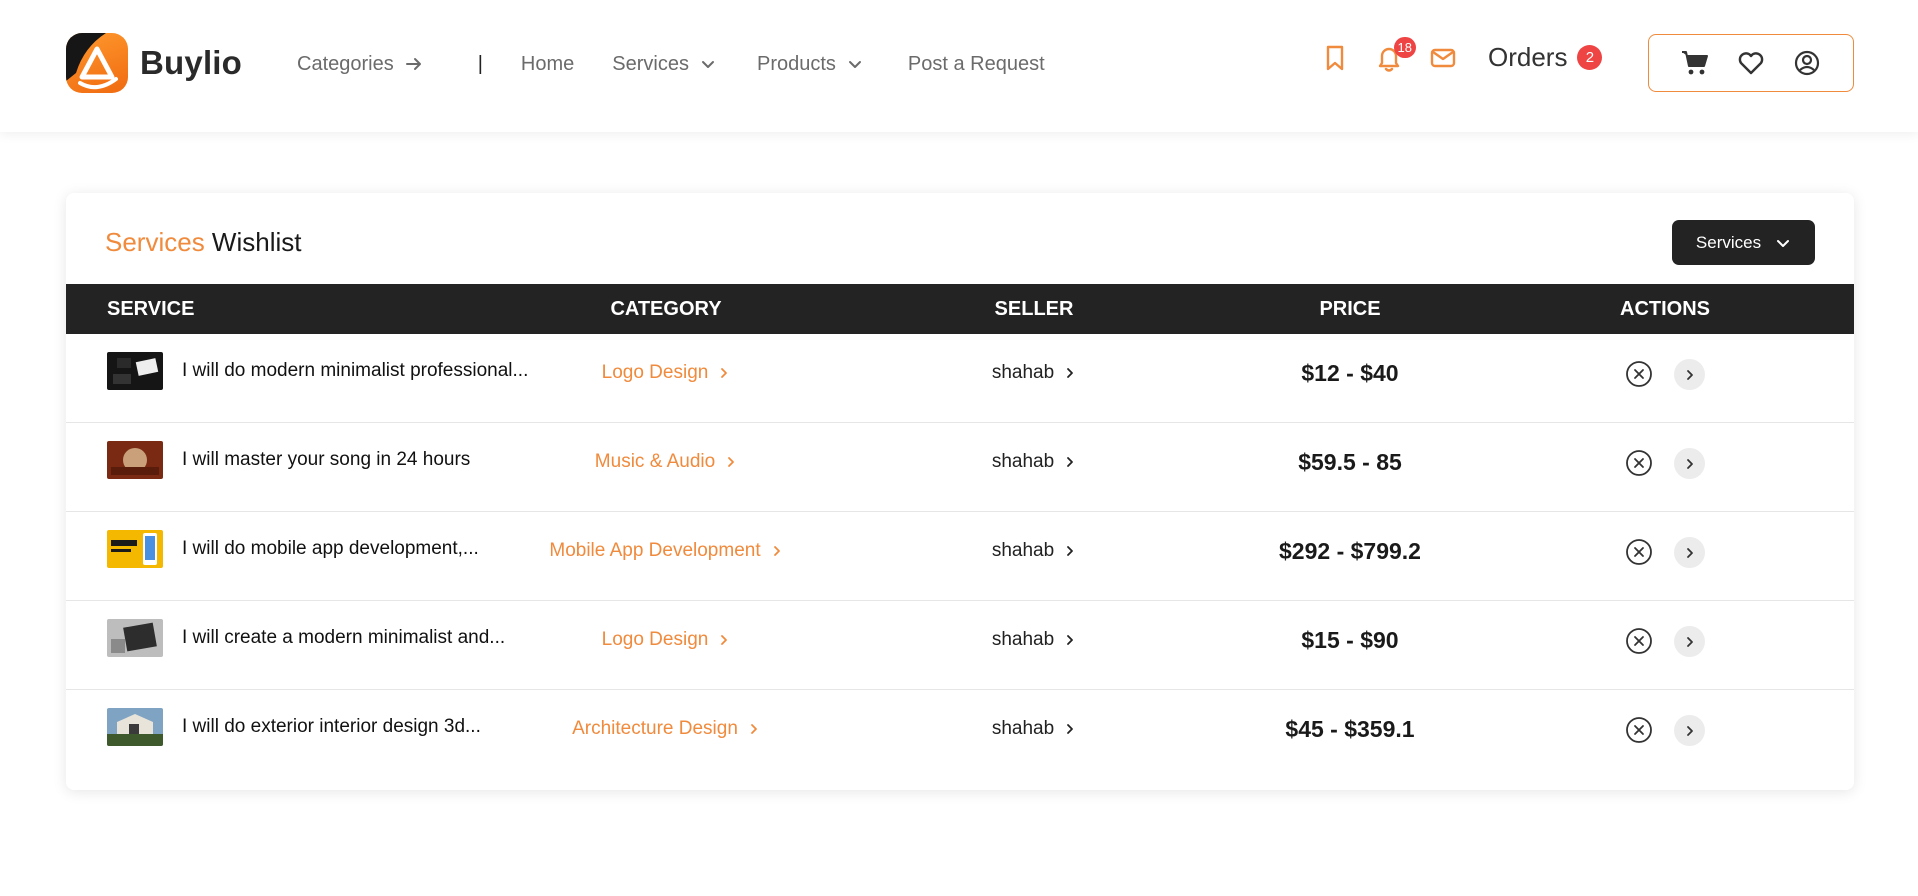 Image resolution: width=1918 pixels, height=896 pixels. I want to click on orders-link: Orders 2, so click(1545, 57).